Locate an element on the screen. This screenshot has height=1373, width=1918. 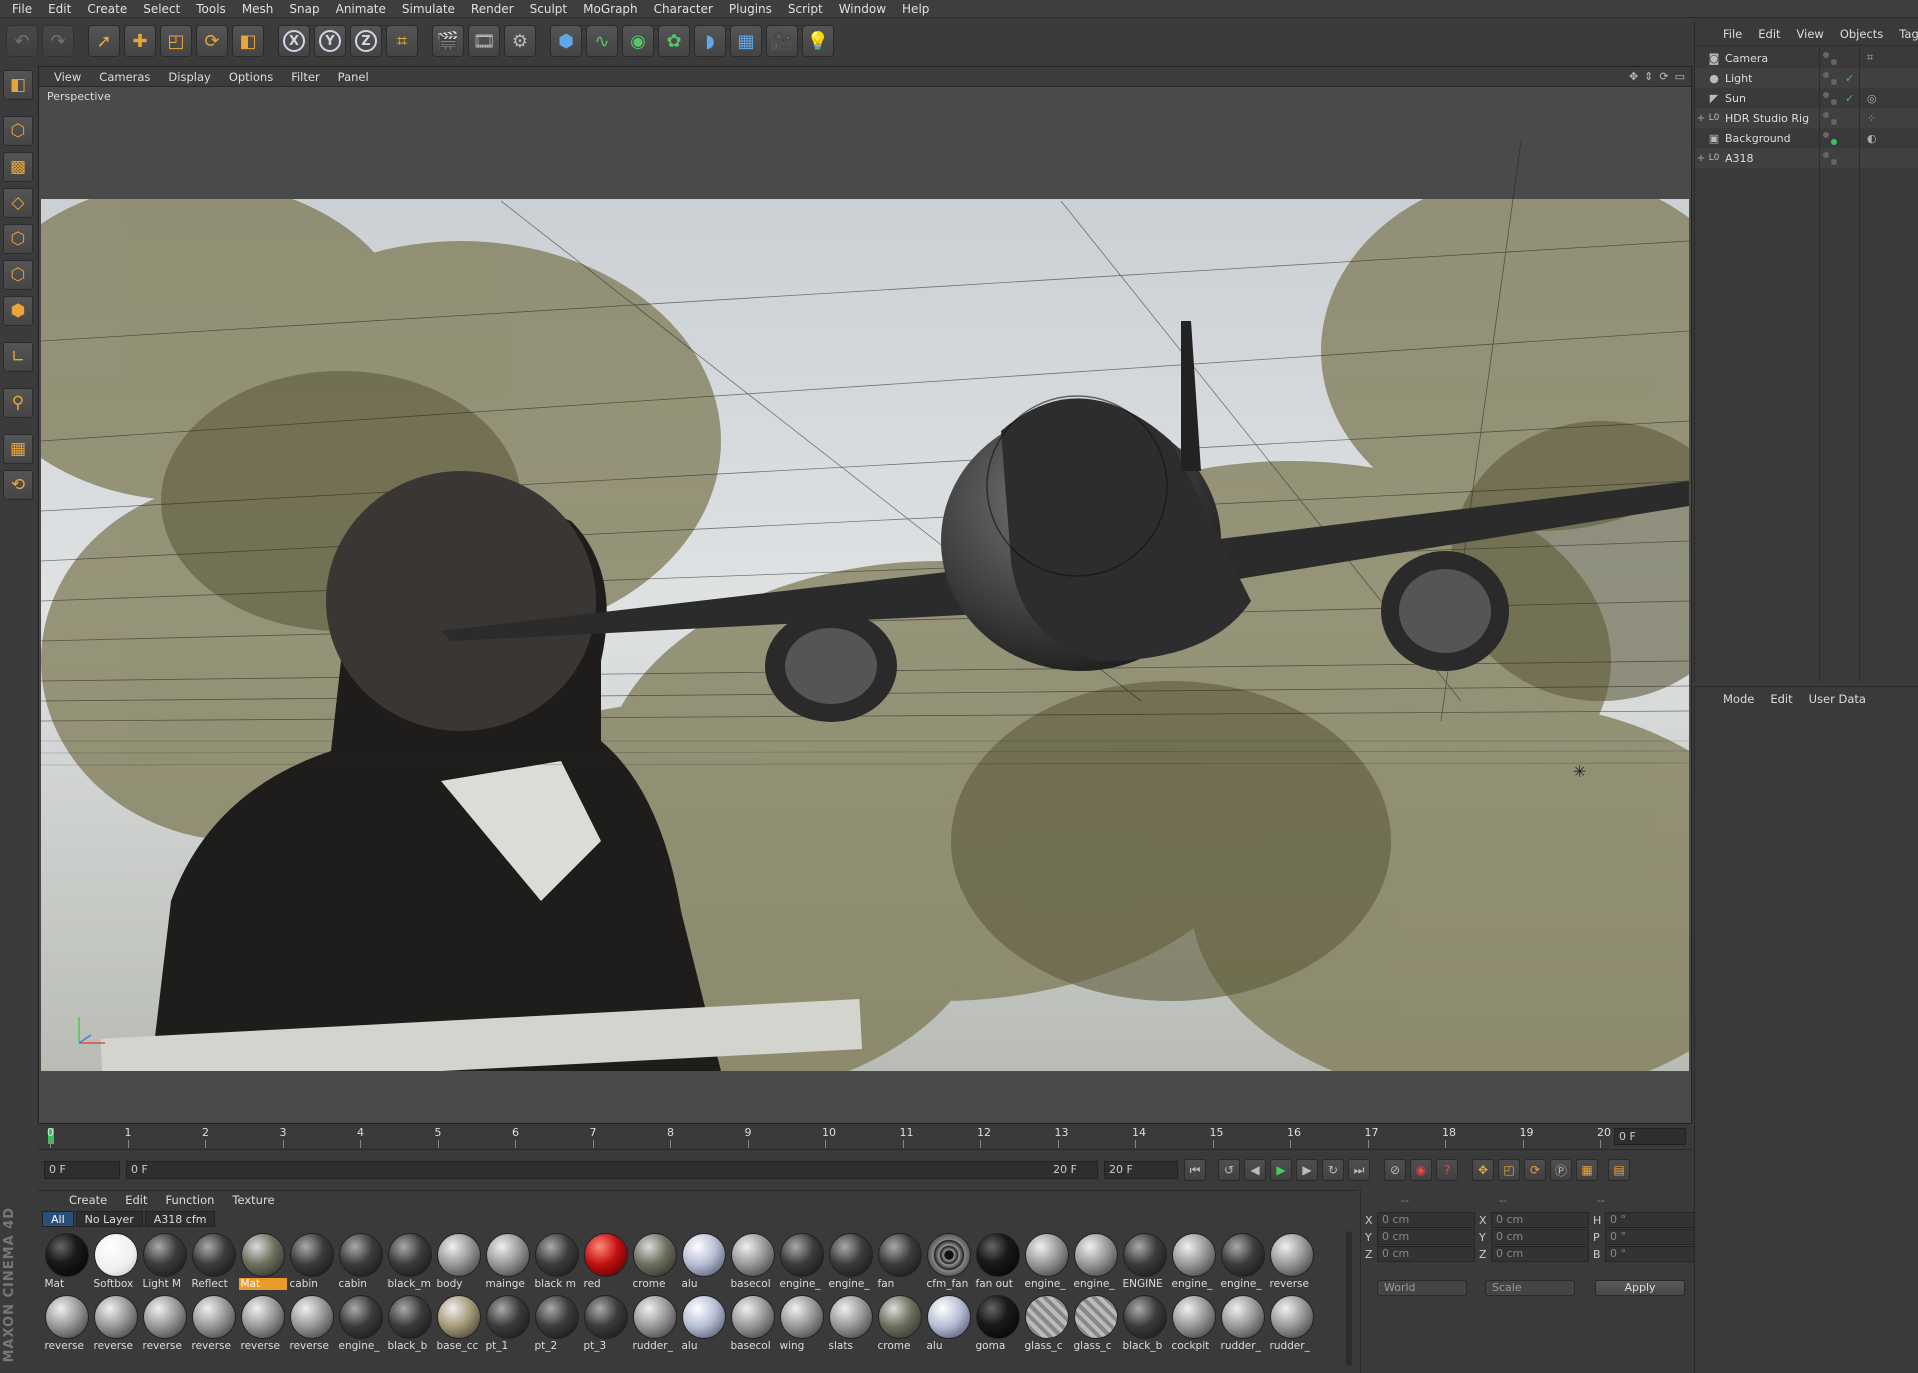
rotation-b-field: 0 ° is located at coordinates (1654, 1254).